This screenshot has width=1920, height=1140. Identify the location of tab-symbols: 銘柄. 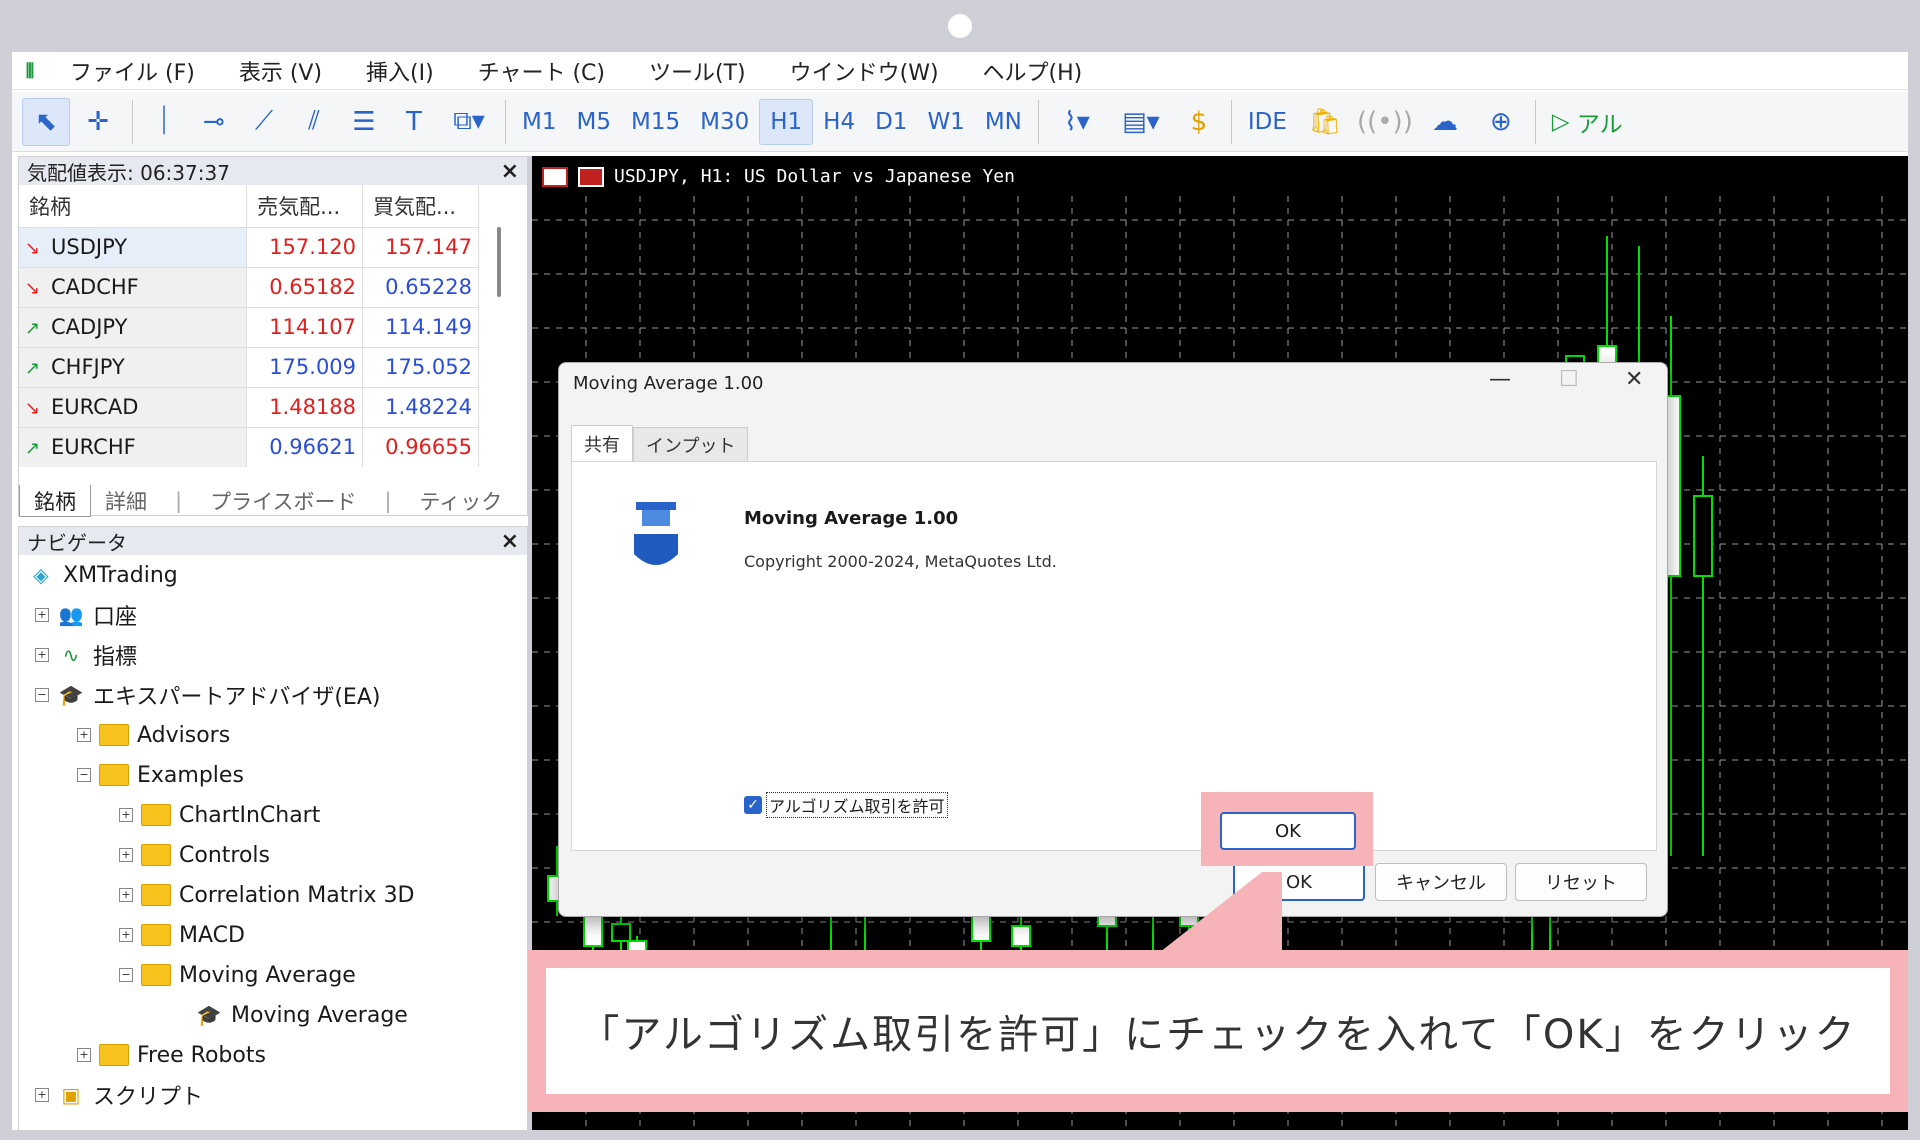
(55, 501).